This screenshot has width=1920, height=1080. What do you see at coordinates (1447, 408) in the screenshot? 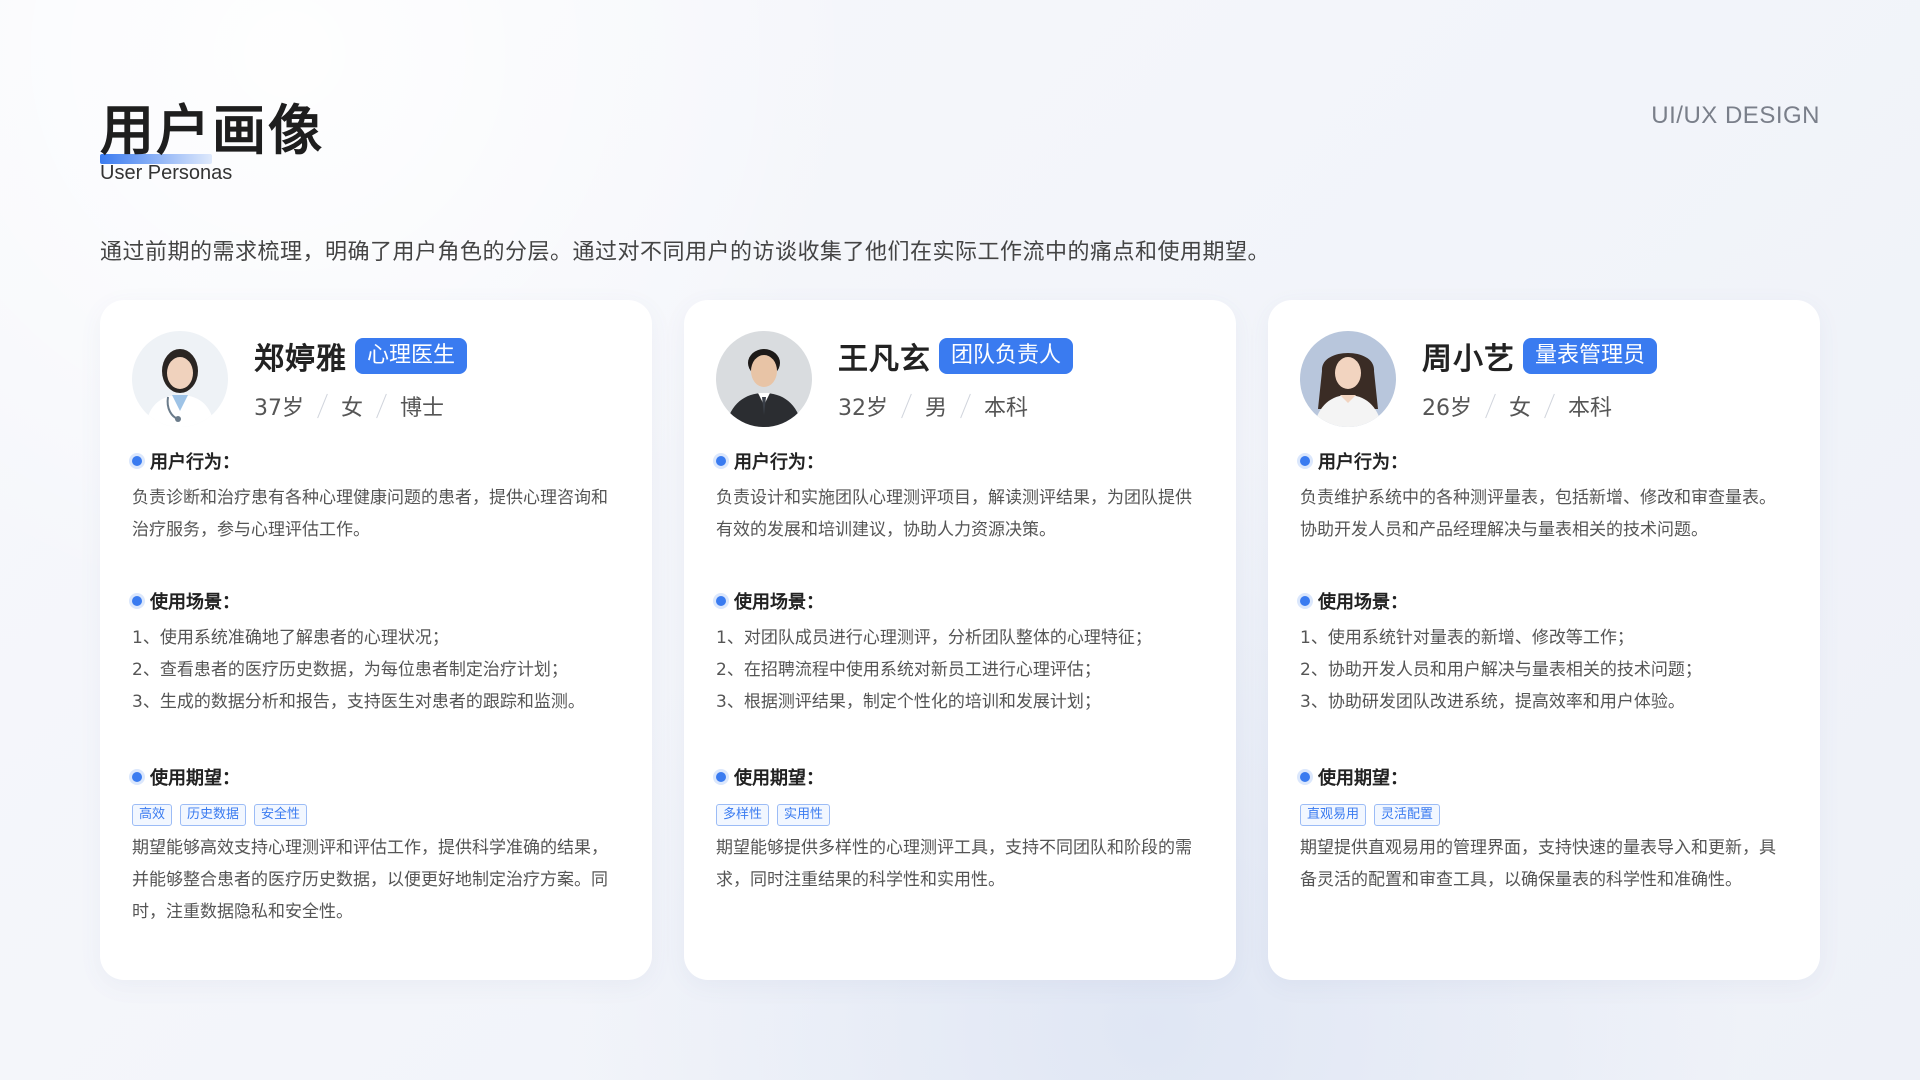
I see `persona-age: 26岁` at bounding box center [1447, 408].